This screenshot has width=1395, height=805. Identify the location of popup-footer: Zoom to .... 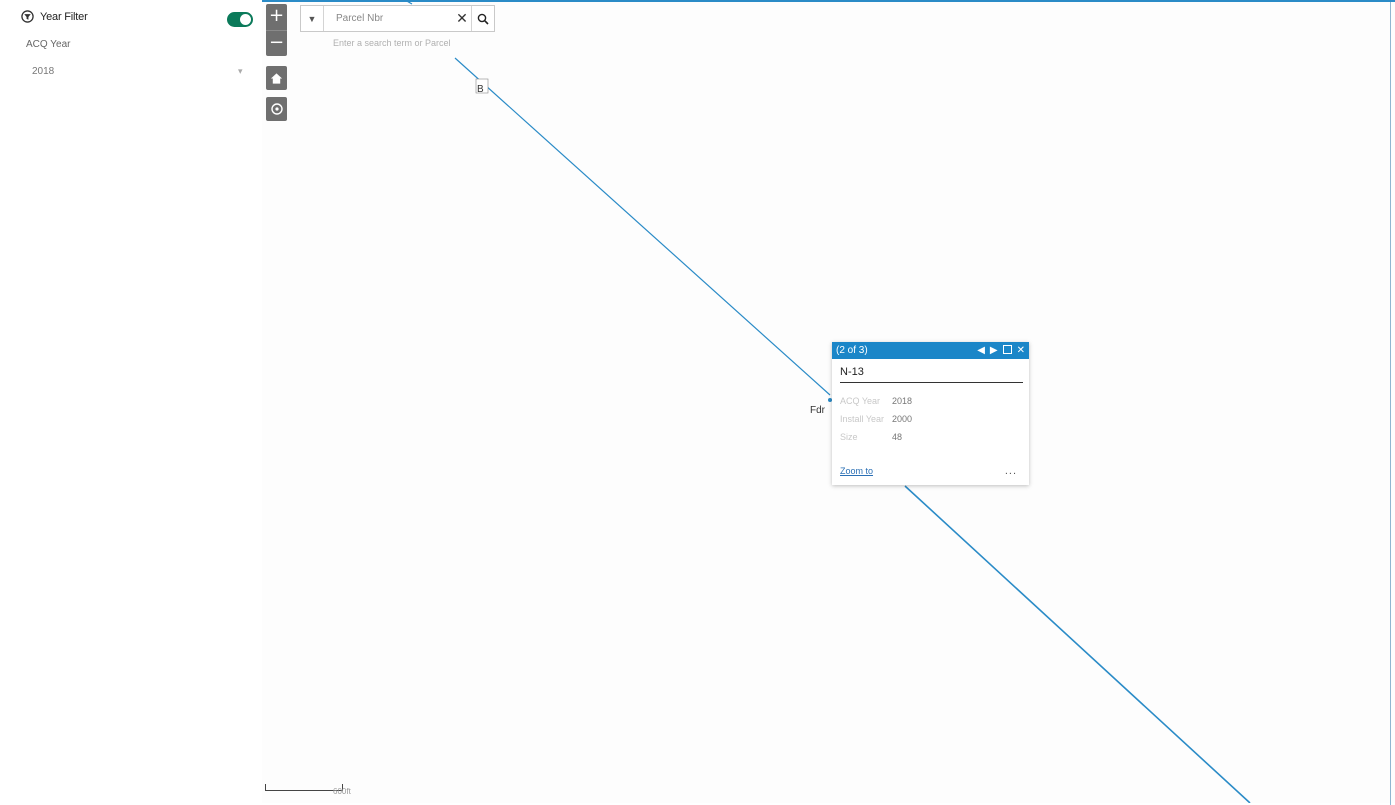
(928, 471).